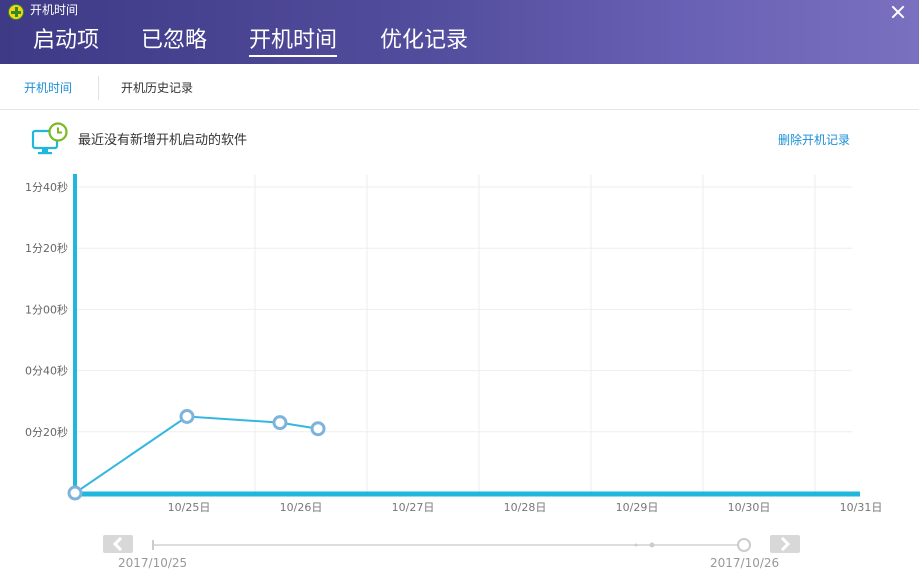 This screenshot has height=577, width=919. What do you see at coordinates (46, 248) in the screenshot?
I see `y-tick-label: 1分20秒` at bounding box center [46, 248].